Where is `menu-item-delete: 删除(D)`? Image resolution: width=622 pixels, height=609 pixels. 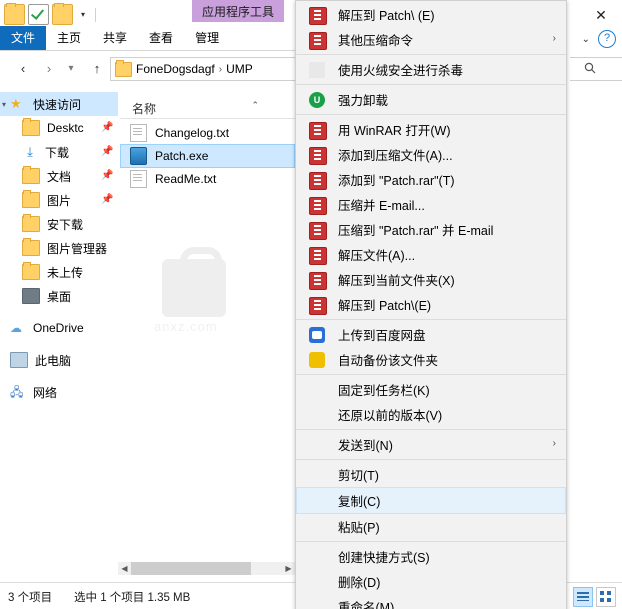
menu-item-delete: 删除(D) is located at coordinates (431, 581).